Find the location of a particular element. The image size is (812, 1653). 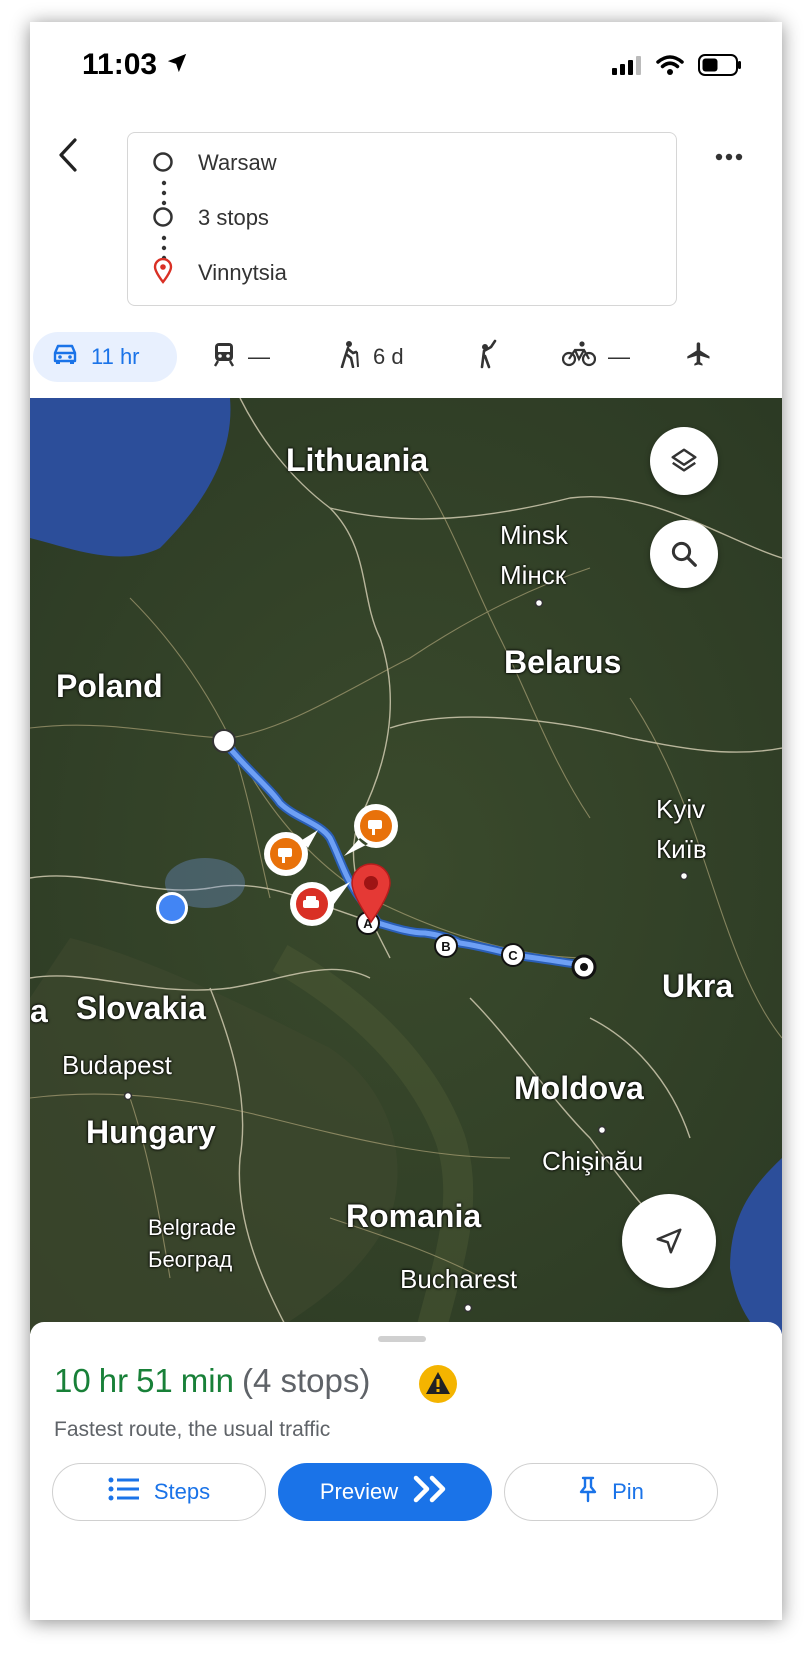

layers-button is located at coordinates (684, 461).